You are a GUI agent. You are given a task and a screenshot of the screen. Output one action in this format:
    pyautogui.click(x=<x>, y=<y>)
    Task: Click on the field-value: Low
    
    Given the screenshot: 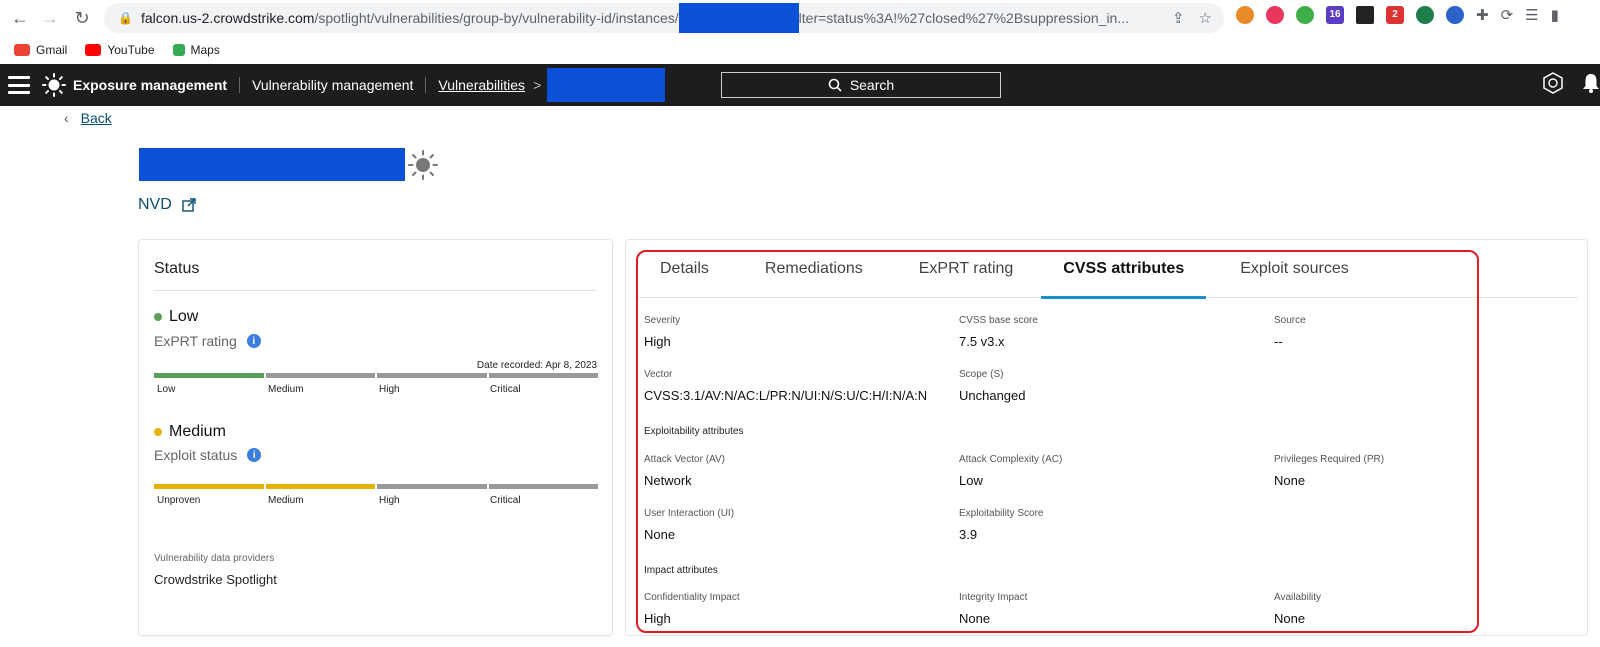 What is the action you would take?
    pyautogui.click(x=971, y=480)
    